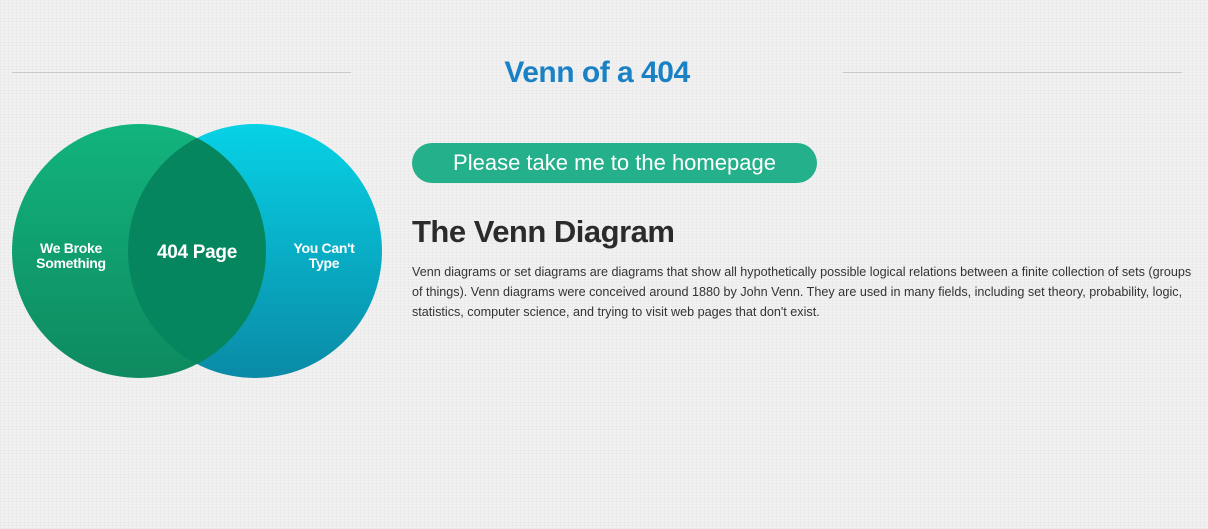  Describe the element at coordinates (71, 255) in the screenshot. I see `venn-left-label: We Broke Something` at that location.